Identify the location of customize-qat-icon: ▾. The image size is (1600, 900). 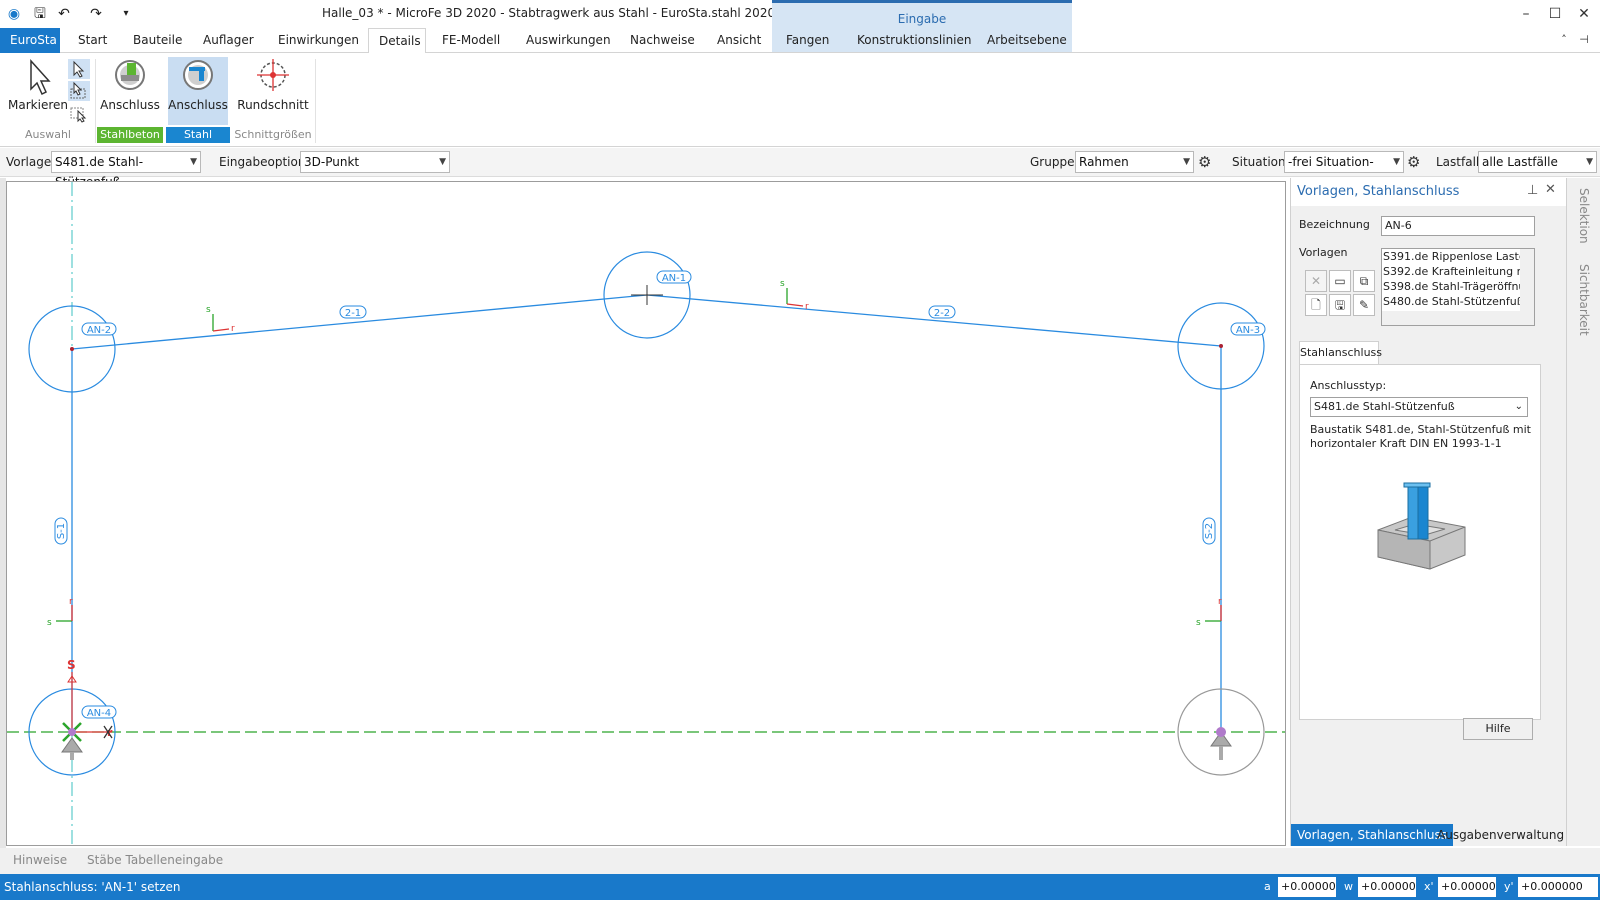
(126, 14).